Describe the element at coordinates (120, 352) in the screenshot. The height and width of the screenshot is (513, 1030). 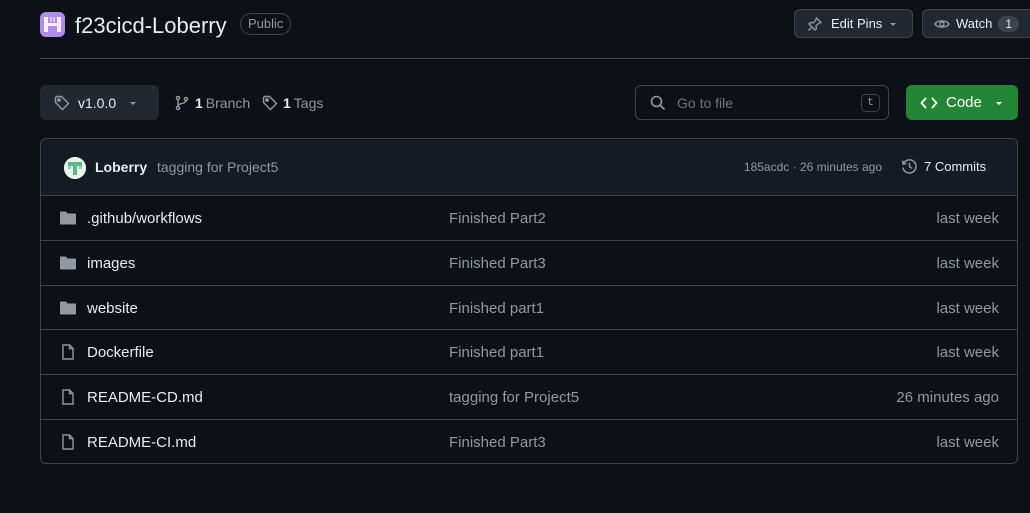
I see `file-name: Dockerfile` at that location.